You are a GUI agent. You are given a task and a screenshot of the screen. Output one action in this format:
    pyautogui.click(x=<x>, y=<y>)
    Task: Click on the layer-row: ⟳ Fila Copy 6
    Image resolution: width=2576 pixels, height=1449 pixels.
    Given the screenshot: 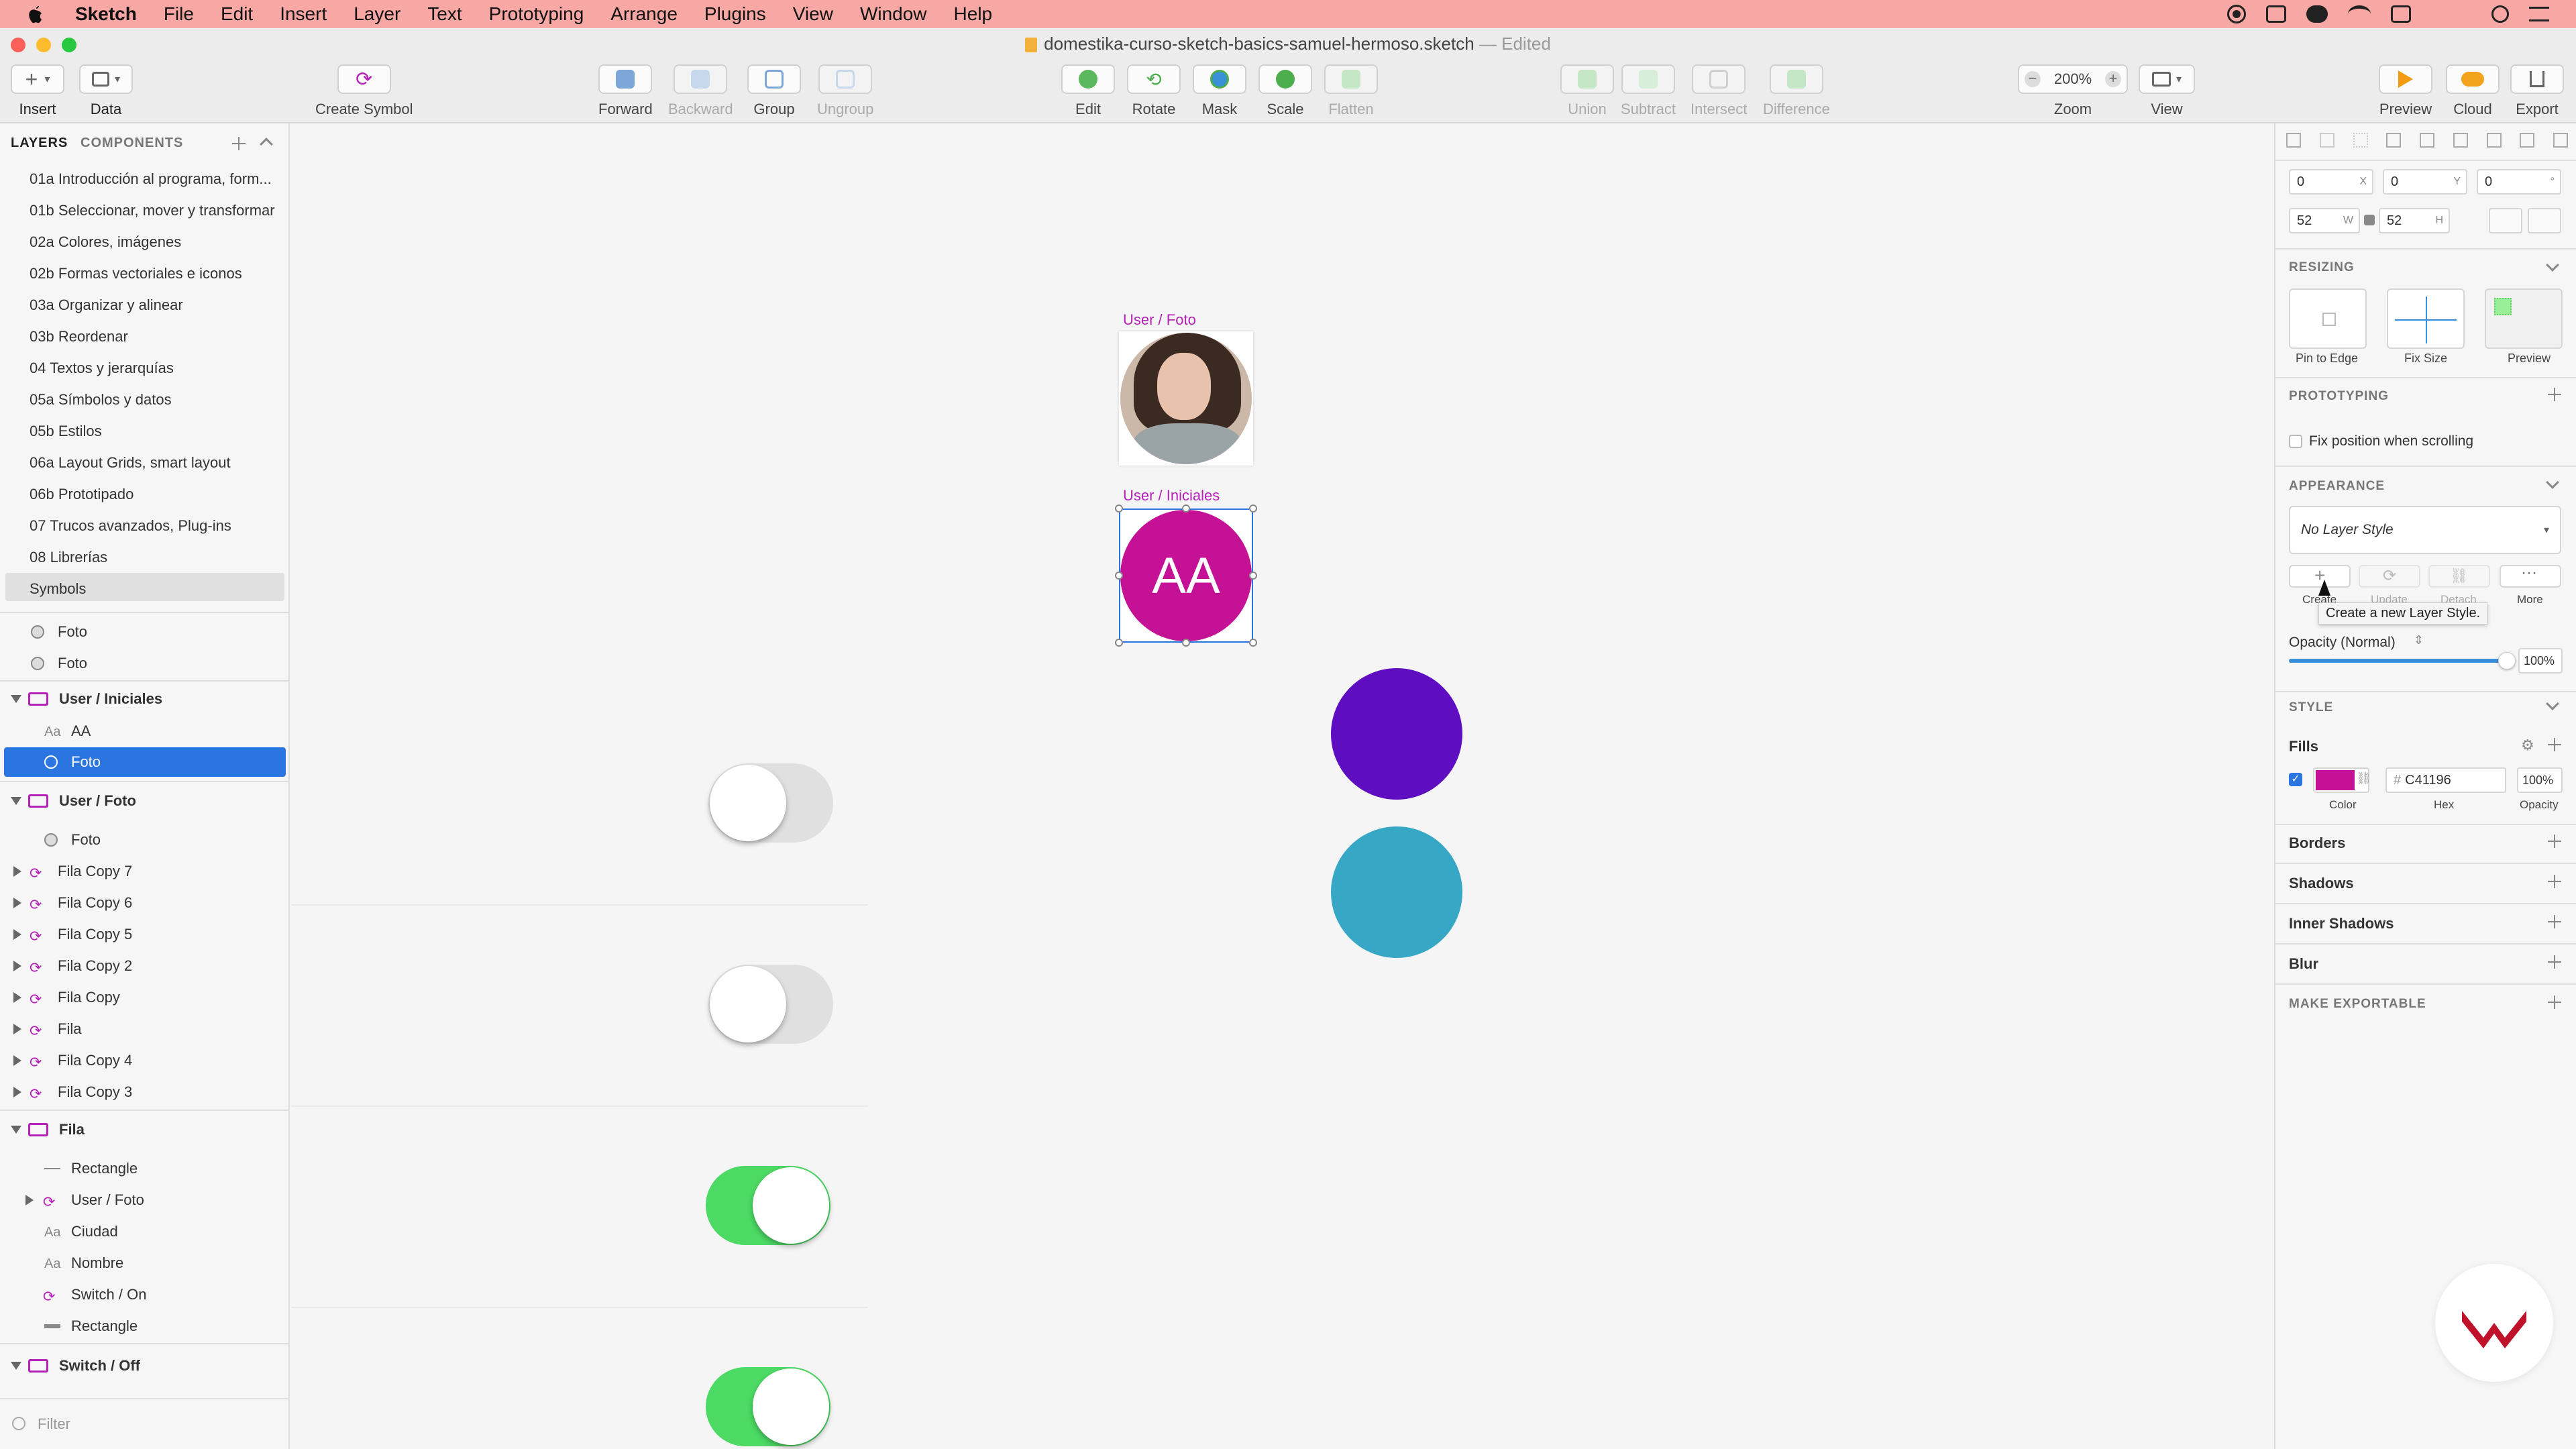 What is the action you would take?
    pyautogui.click(x=145, y=903)
    